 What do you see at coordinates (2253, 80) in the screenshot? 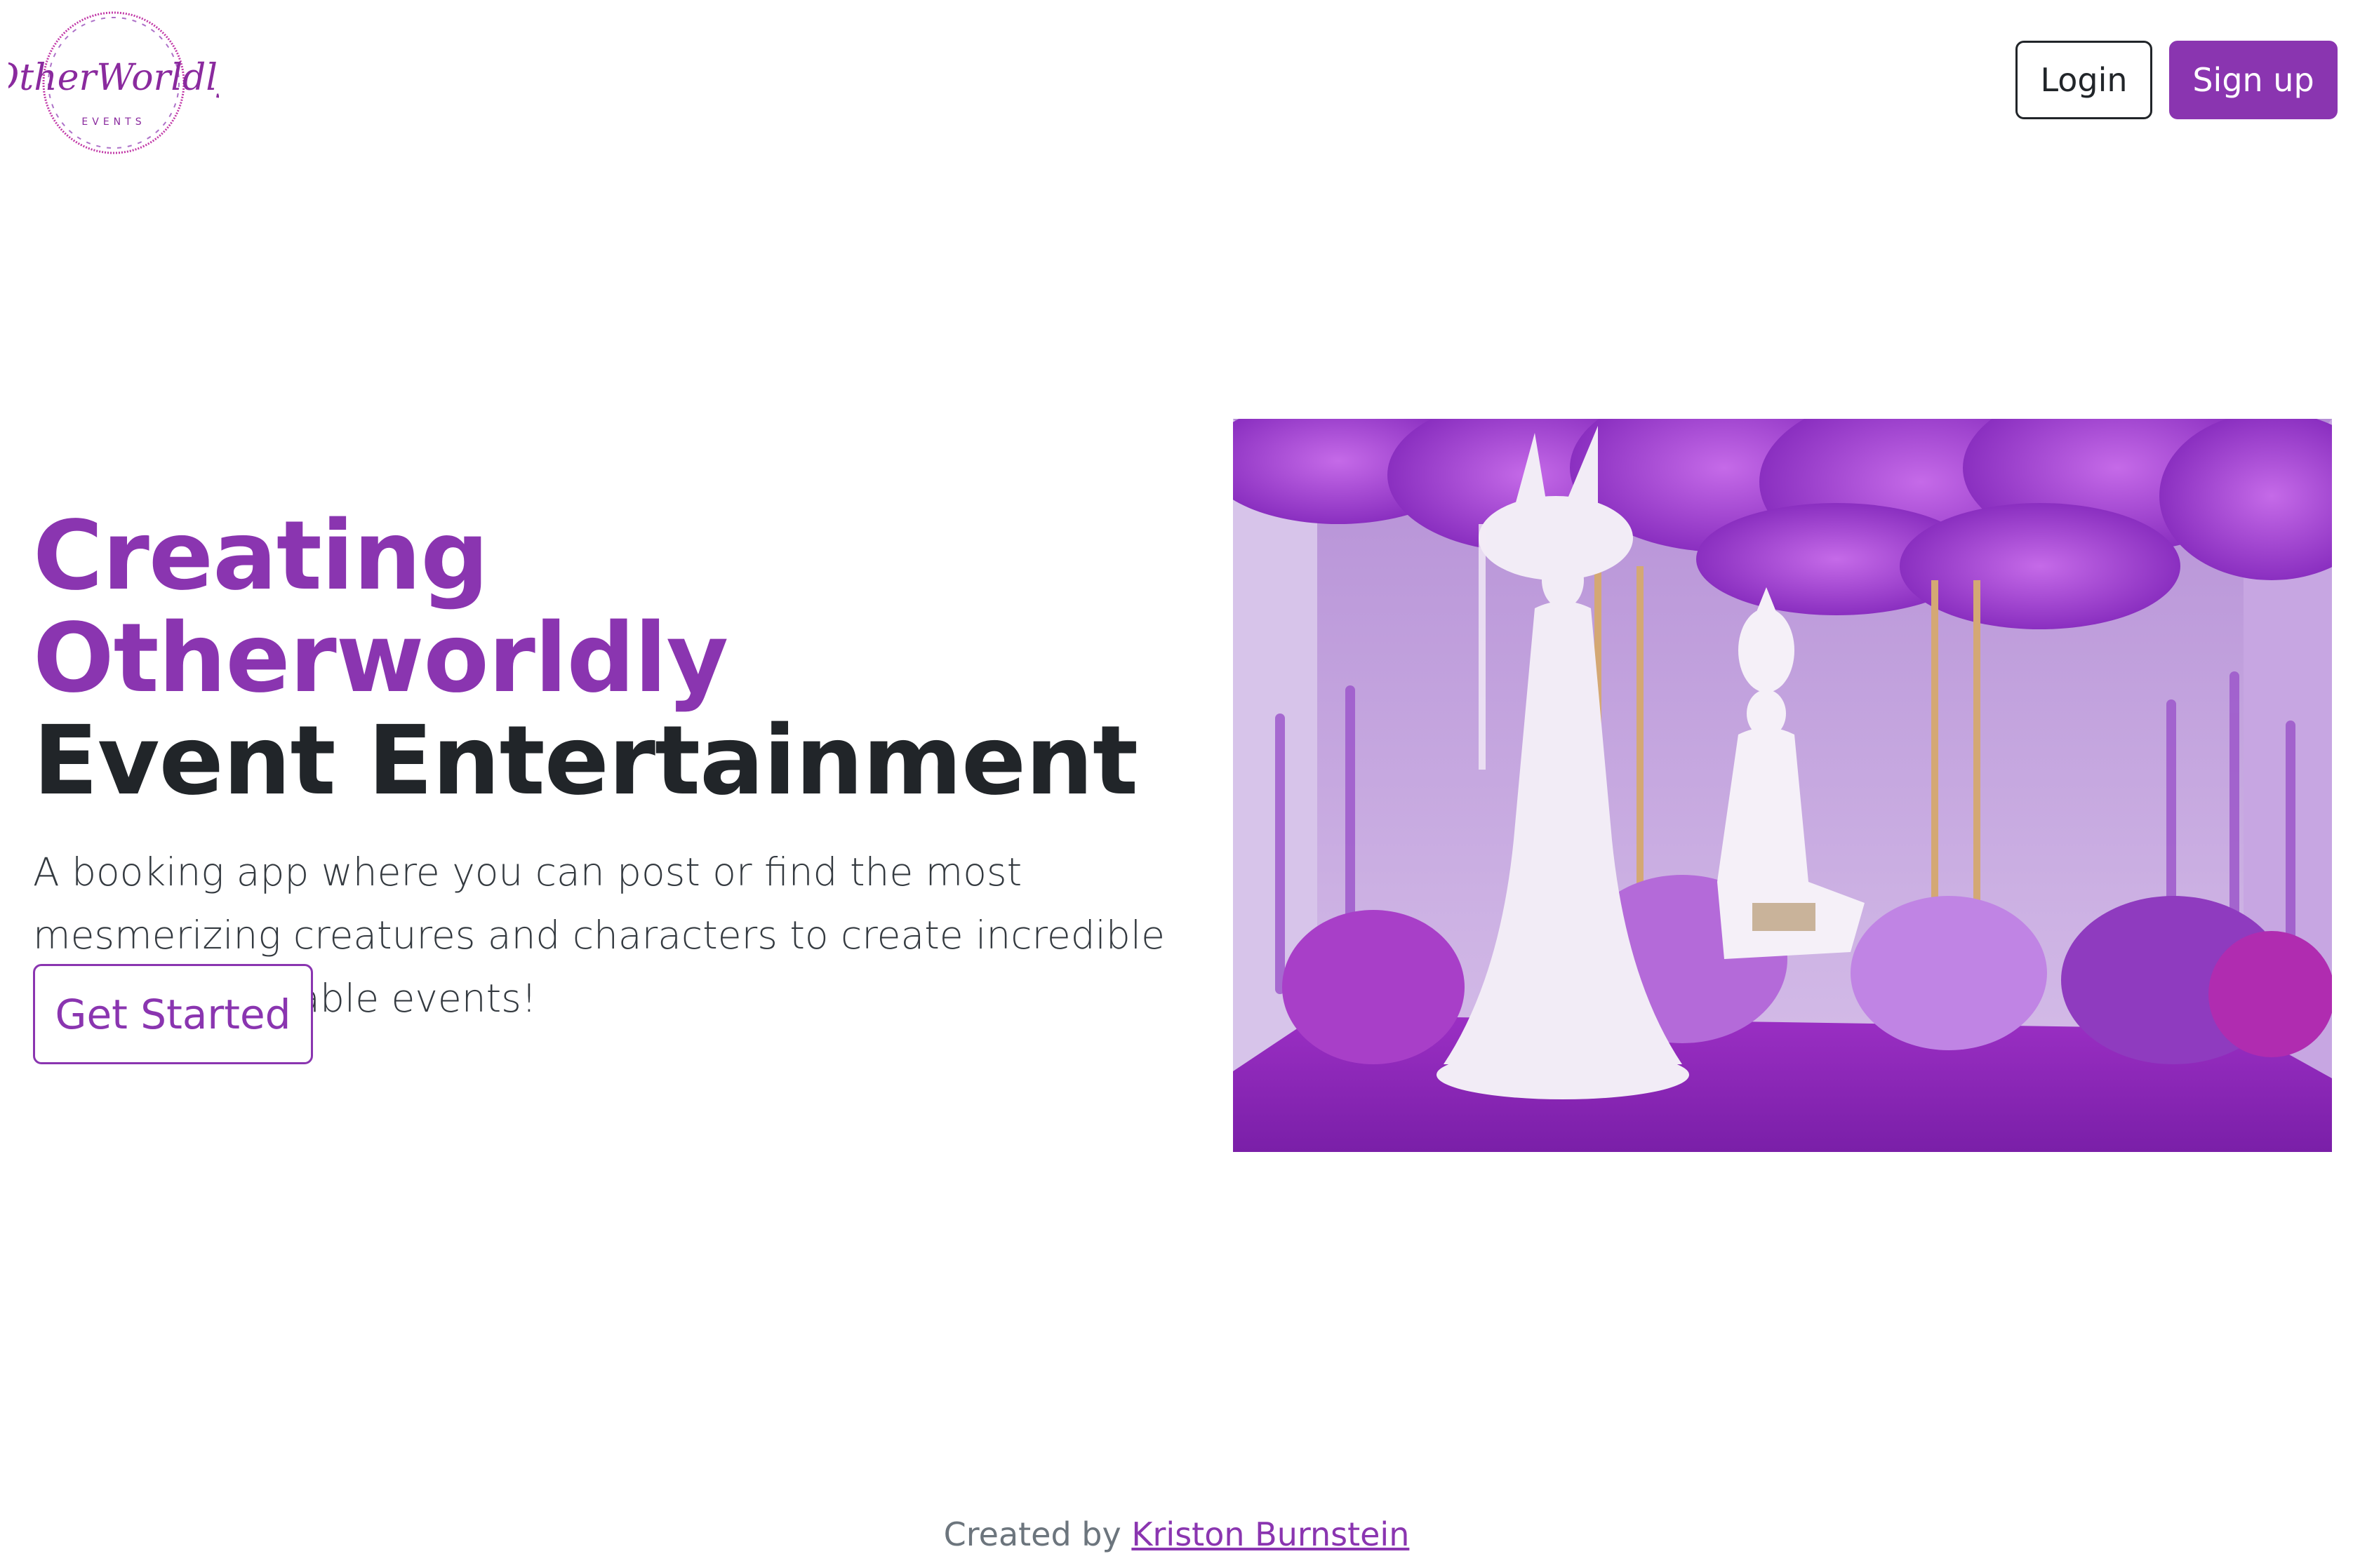
I see `signup-button: Sign up` at bounding box center [2253, 80].